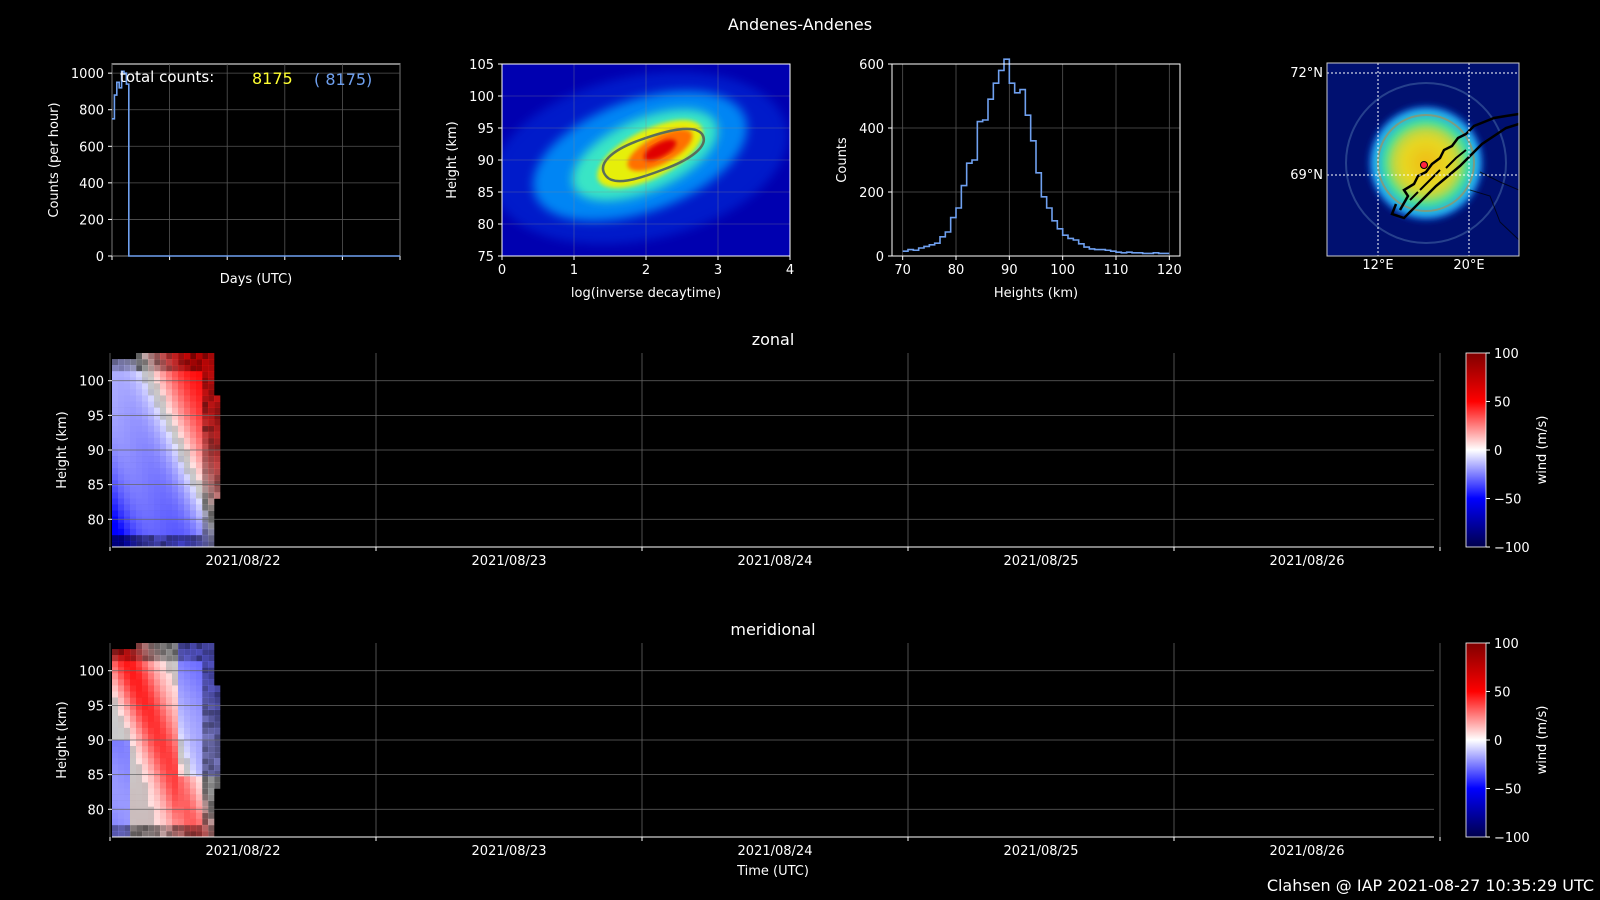 This screenshot has width=1600, height=900. Describe the element at coordinates (1476, 450) in the screenshot. I see `zonal-colorbar` at that location.